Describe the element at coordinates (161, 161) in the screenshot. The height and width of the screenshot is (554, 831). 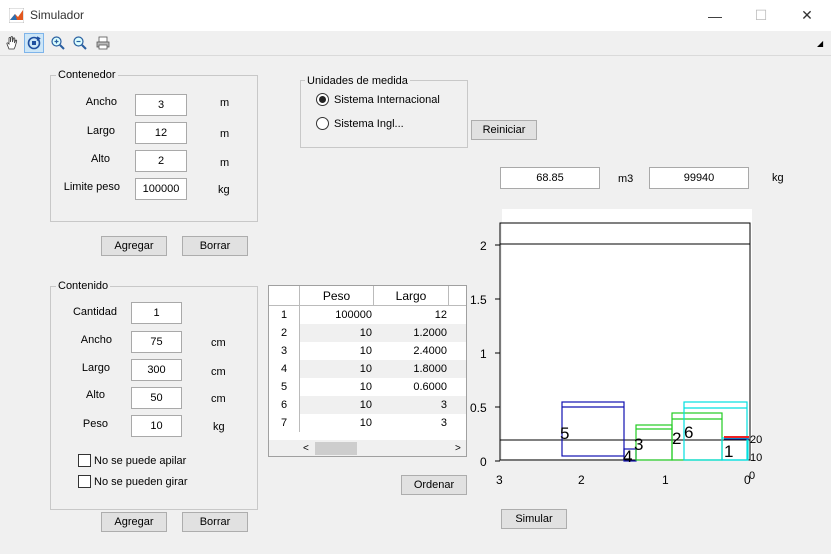
I see `contenedor-alto-field` at that location.